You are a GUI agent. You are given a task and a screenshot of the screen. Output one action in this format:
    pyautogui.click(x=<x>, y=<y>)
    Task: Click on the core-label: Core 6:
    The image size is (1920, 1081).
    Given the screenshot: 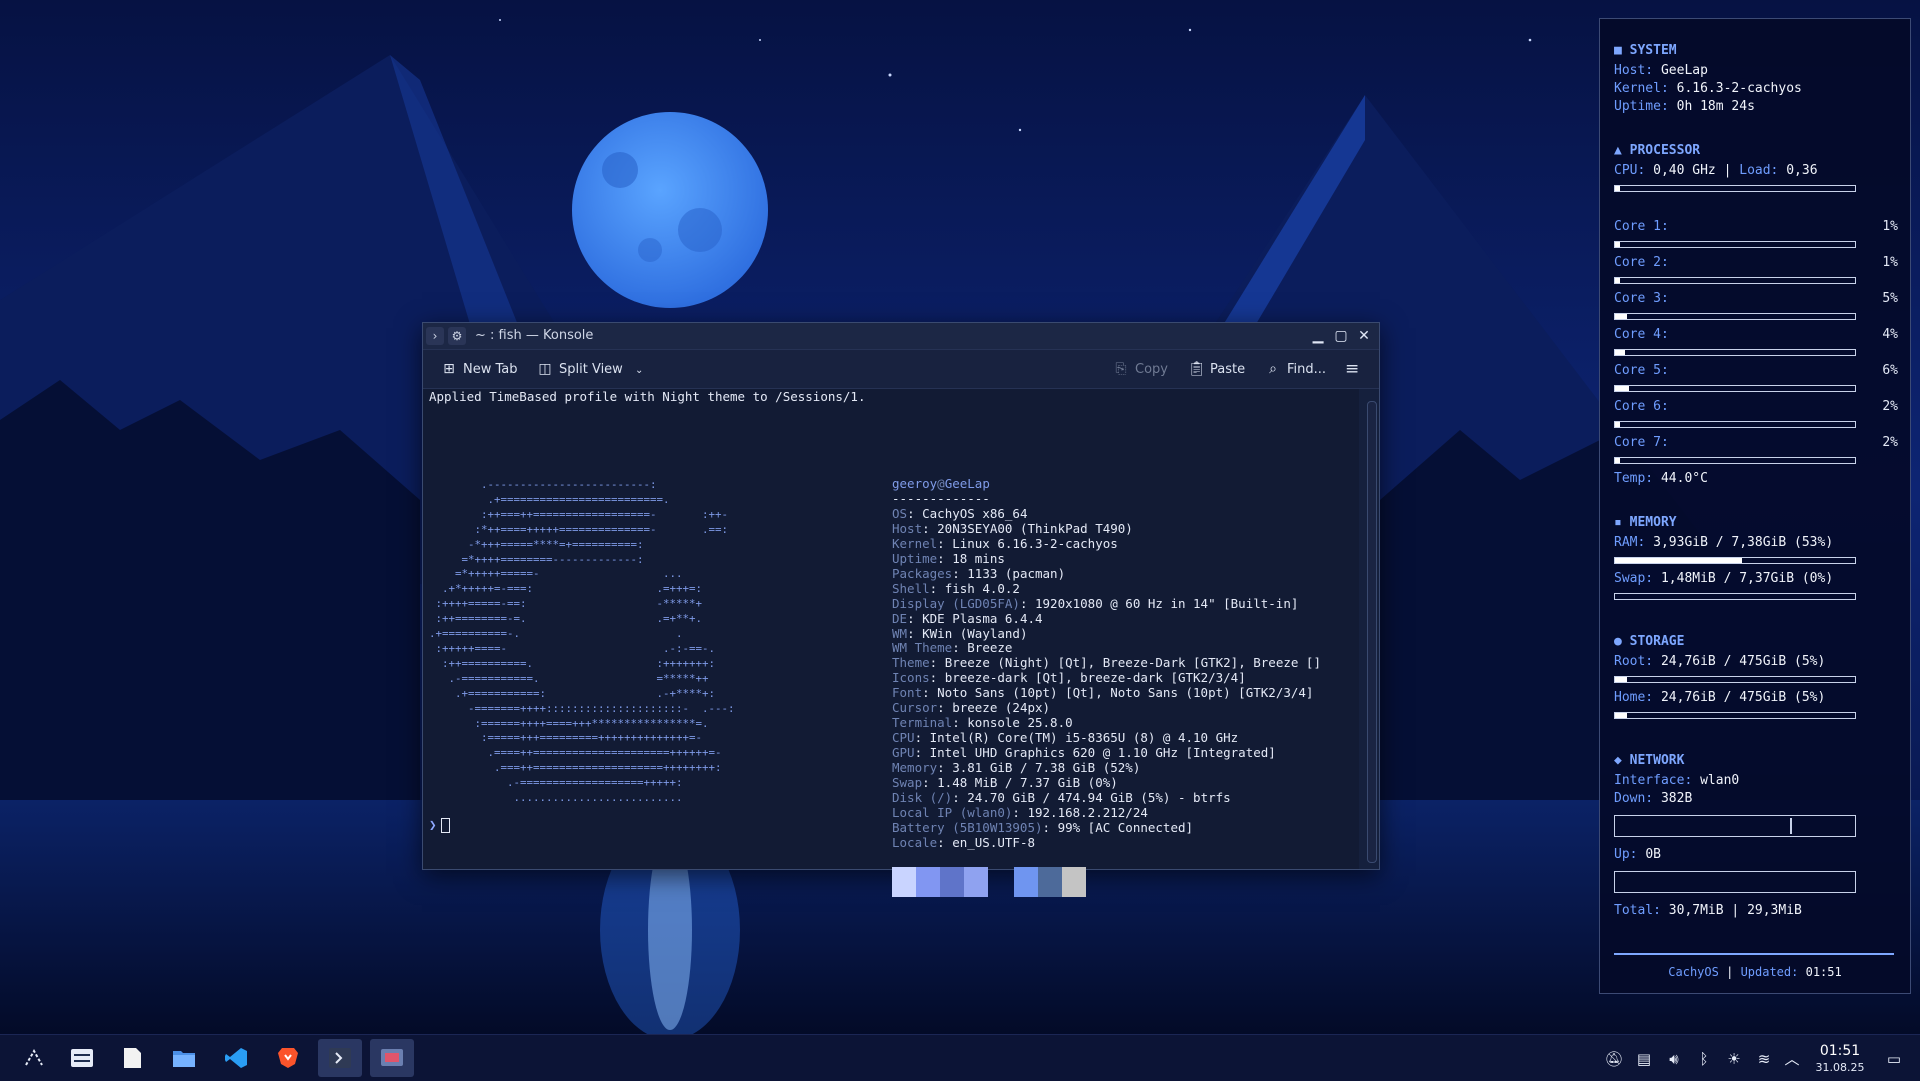 What is the action you would take?
    pyautogui.click(x=1641, y=406)
    